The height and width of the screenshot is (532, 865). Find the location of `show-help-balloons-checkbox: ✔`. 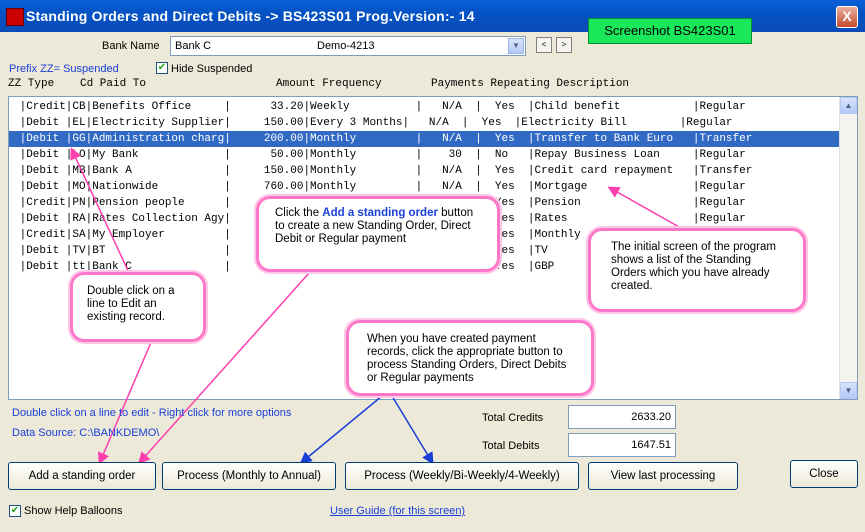

show-help-balloons-checkbox: ✔ is located at coordinates (15, 511).